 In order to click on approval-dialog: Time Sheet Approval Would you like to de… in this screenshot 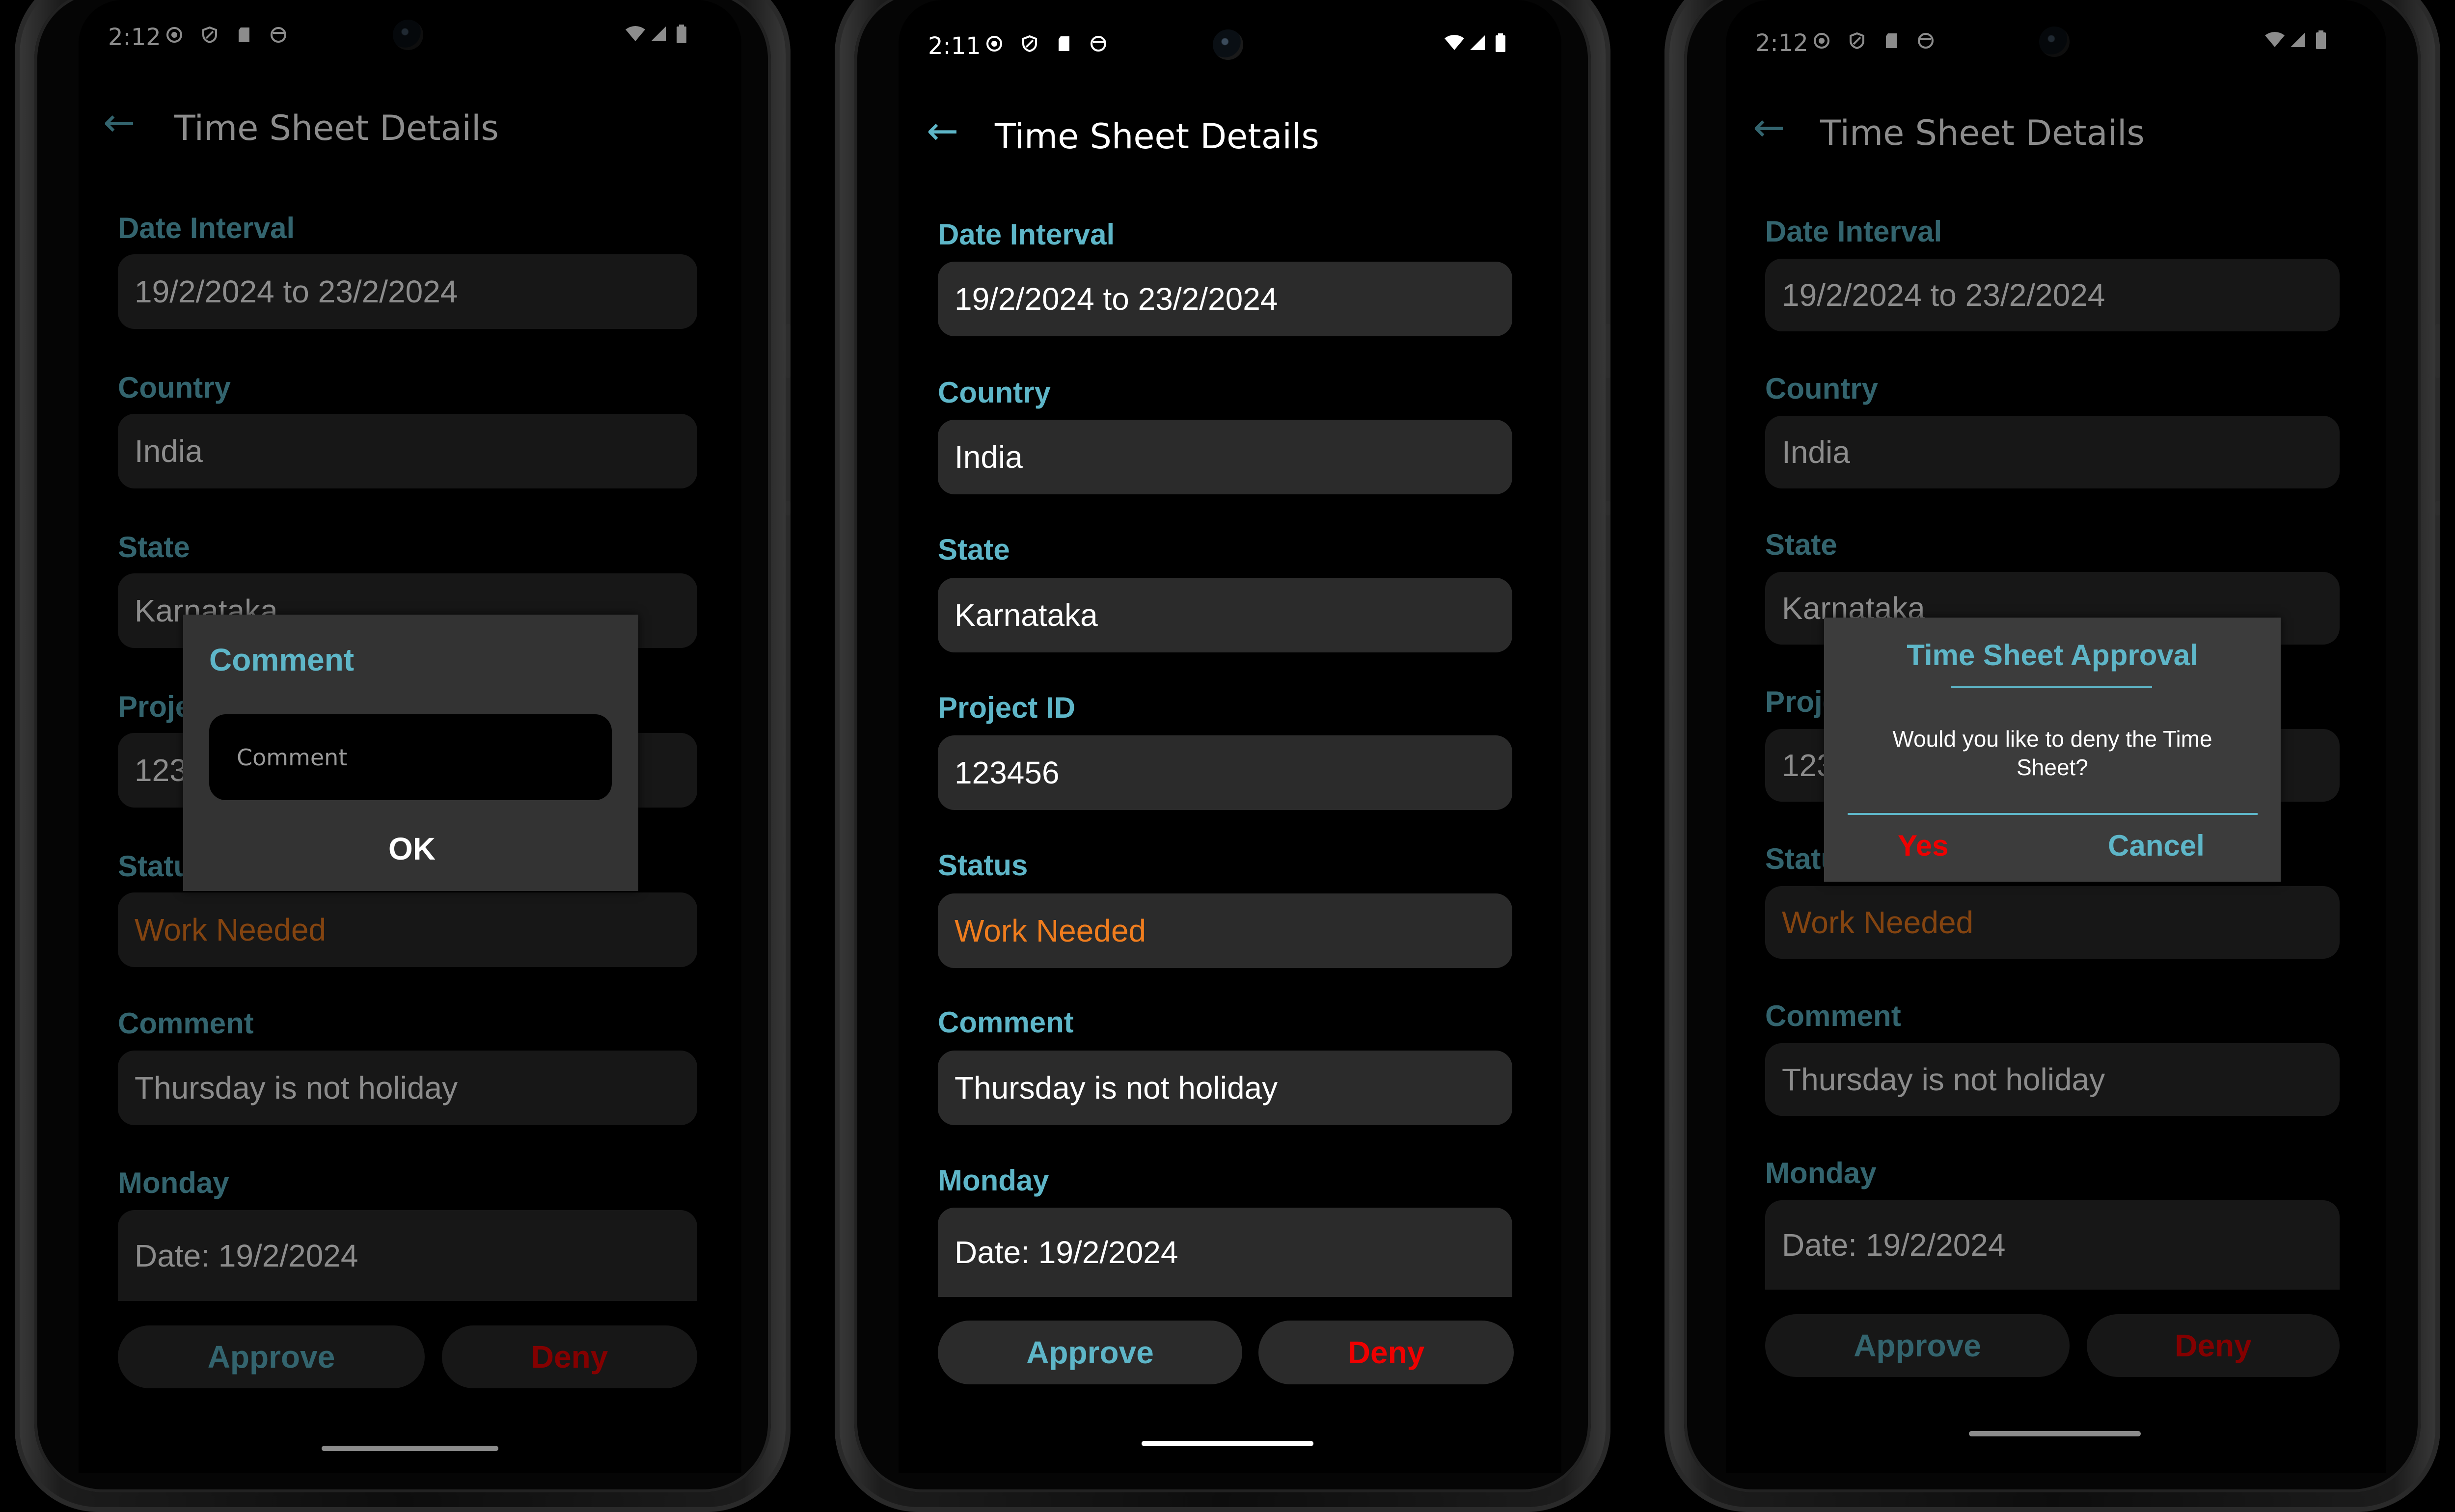, I will do `click(2052, 750)`.